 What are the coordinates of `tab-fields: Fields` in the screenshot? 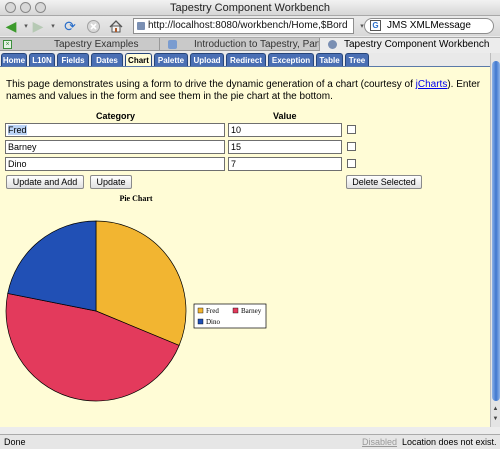 It's located at (73, 59).